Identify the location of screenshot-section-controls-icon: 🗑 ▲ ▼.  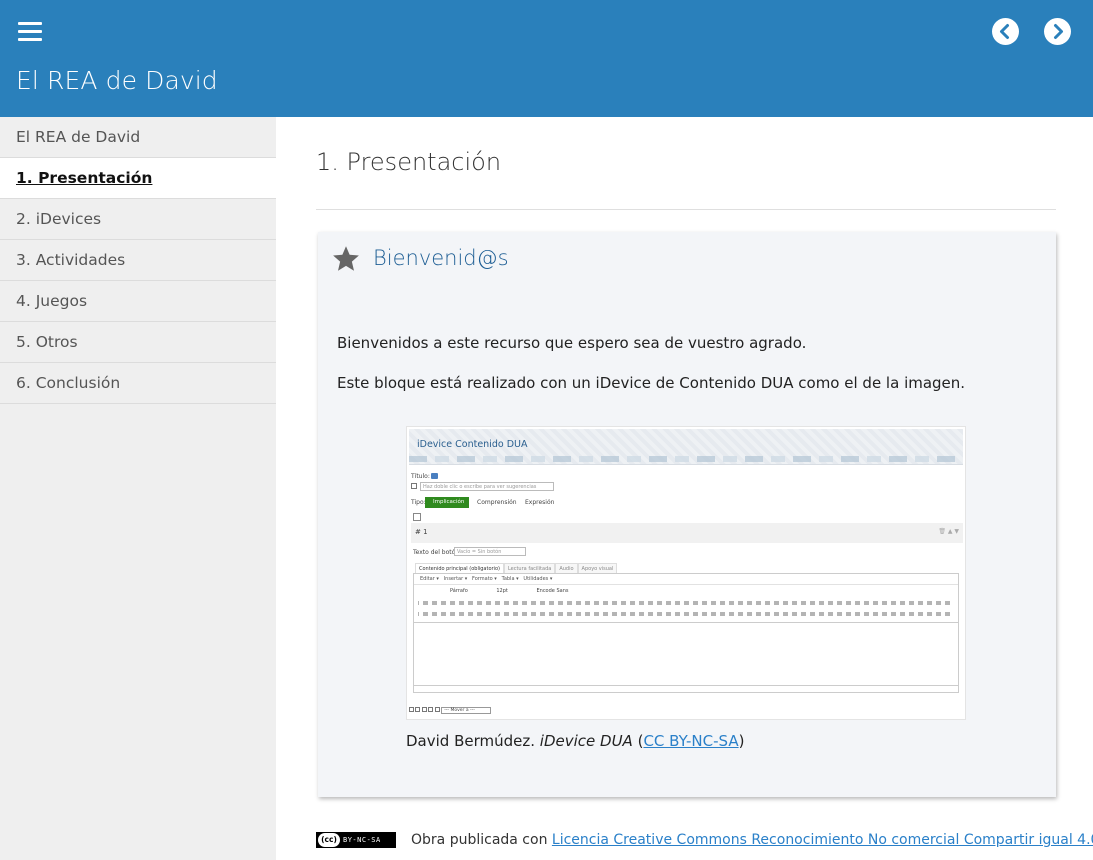
(948, 531).